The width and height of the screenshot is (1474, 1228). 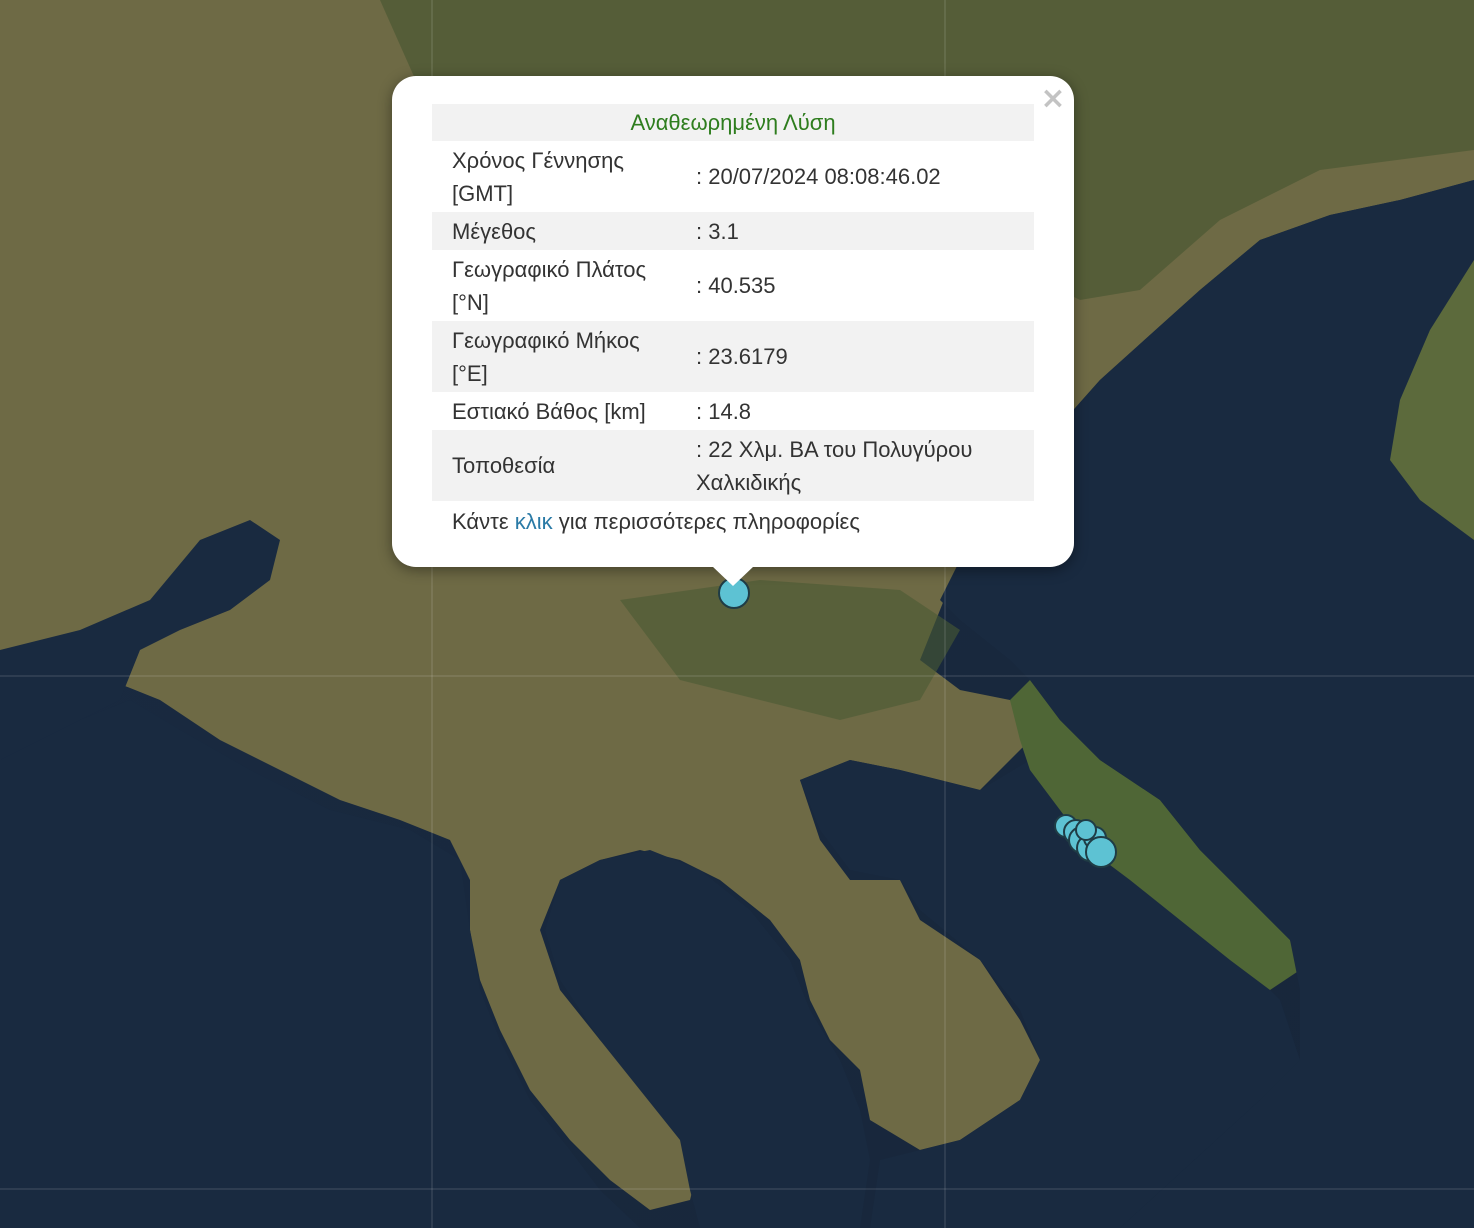 I want to click on popup-header: Αναθεωρημένη Λύση, so click(x=733, y=122).